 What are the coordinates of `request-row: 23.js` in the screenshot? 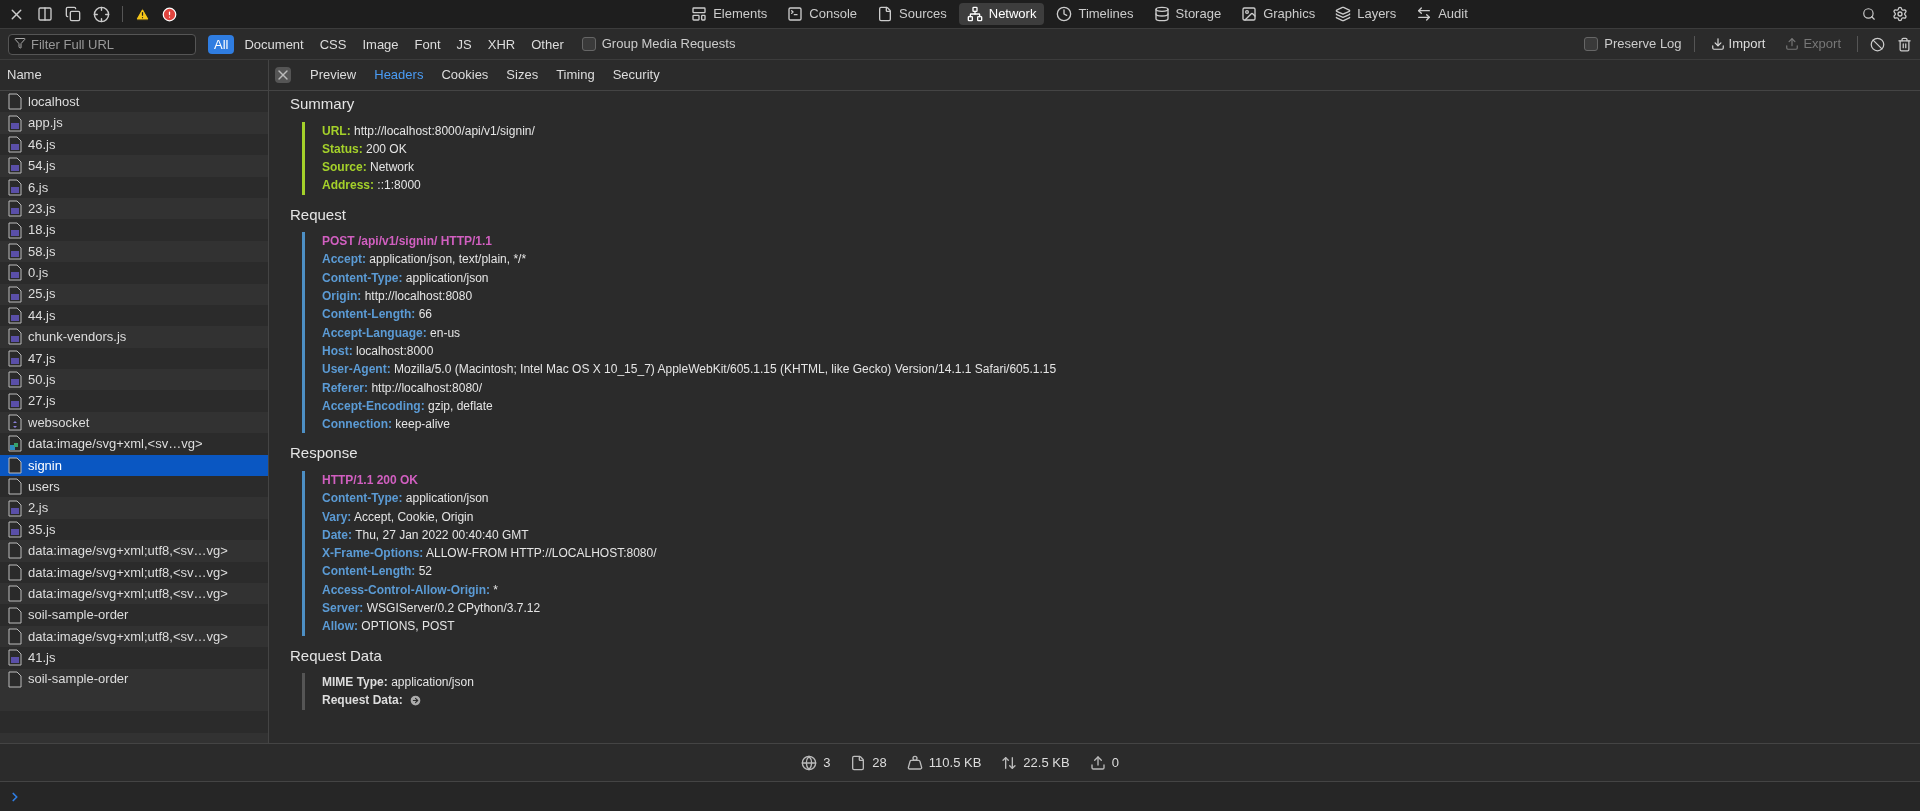 It's located at (134, 208).